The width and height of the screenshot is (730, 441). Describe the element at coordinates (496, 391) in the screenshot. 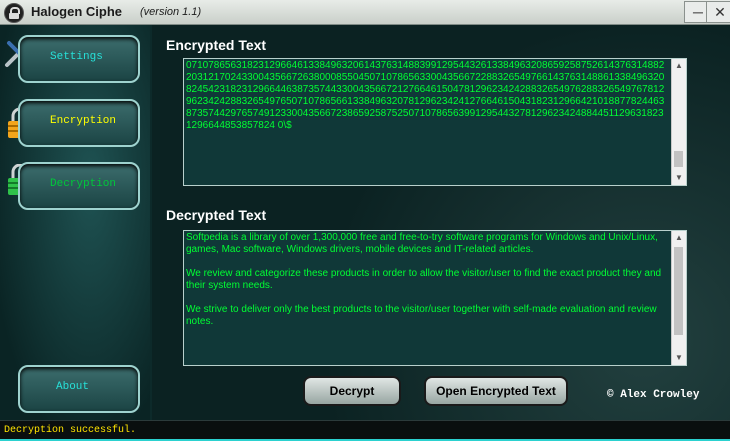

I see `open-encrypted-text-button: Open Encrypted Text` at that location.